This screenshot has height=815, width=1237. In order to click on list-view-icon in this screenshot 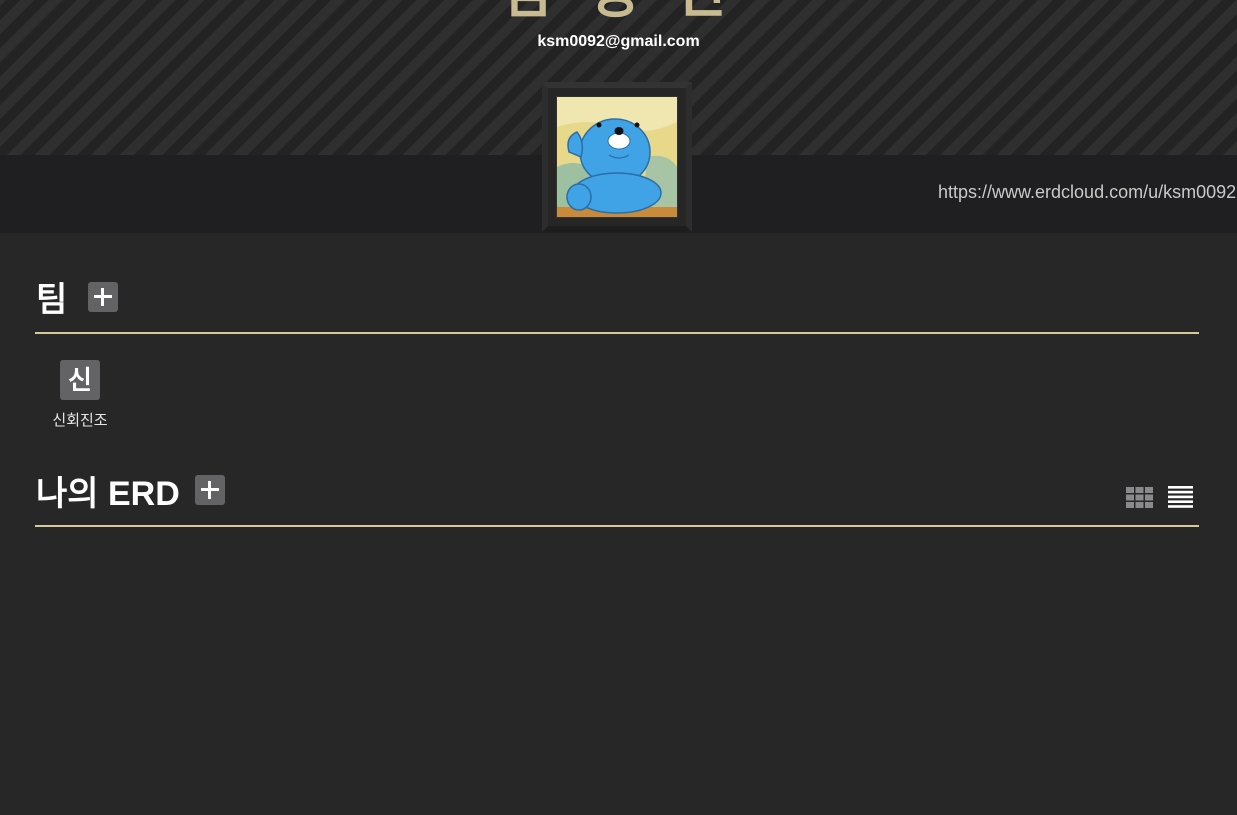, I will do `click(1180, 497)`.